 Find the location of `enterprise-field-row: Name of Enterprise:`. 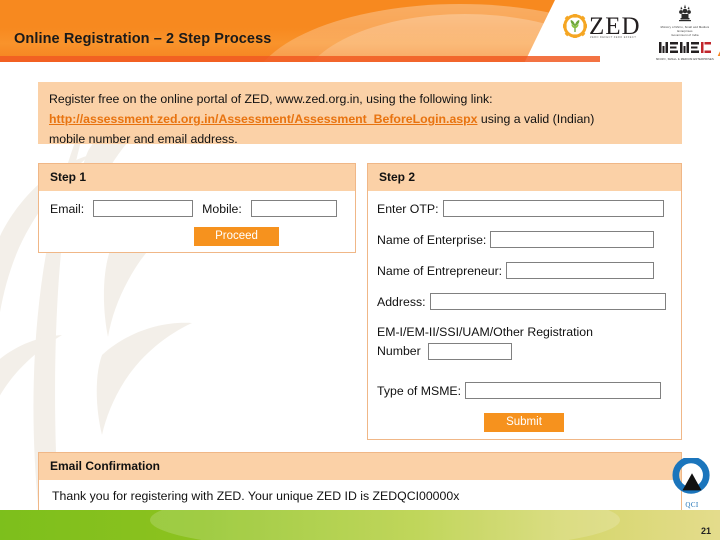

enterprise-field-row: Name of Enterprise: is located at coordinates (516, 239).